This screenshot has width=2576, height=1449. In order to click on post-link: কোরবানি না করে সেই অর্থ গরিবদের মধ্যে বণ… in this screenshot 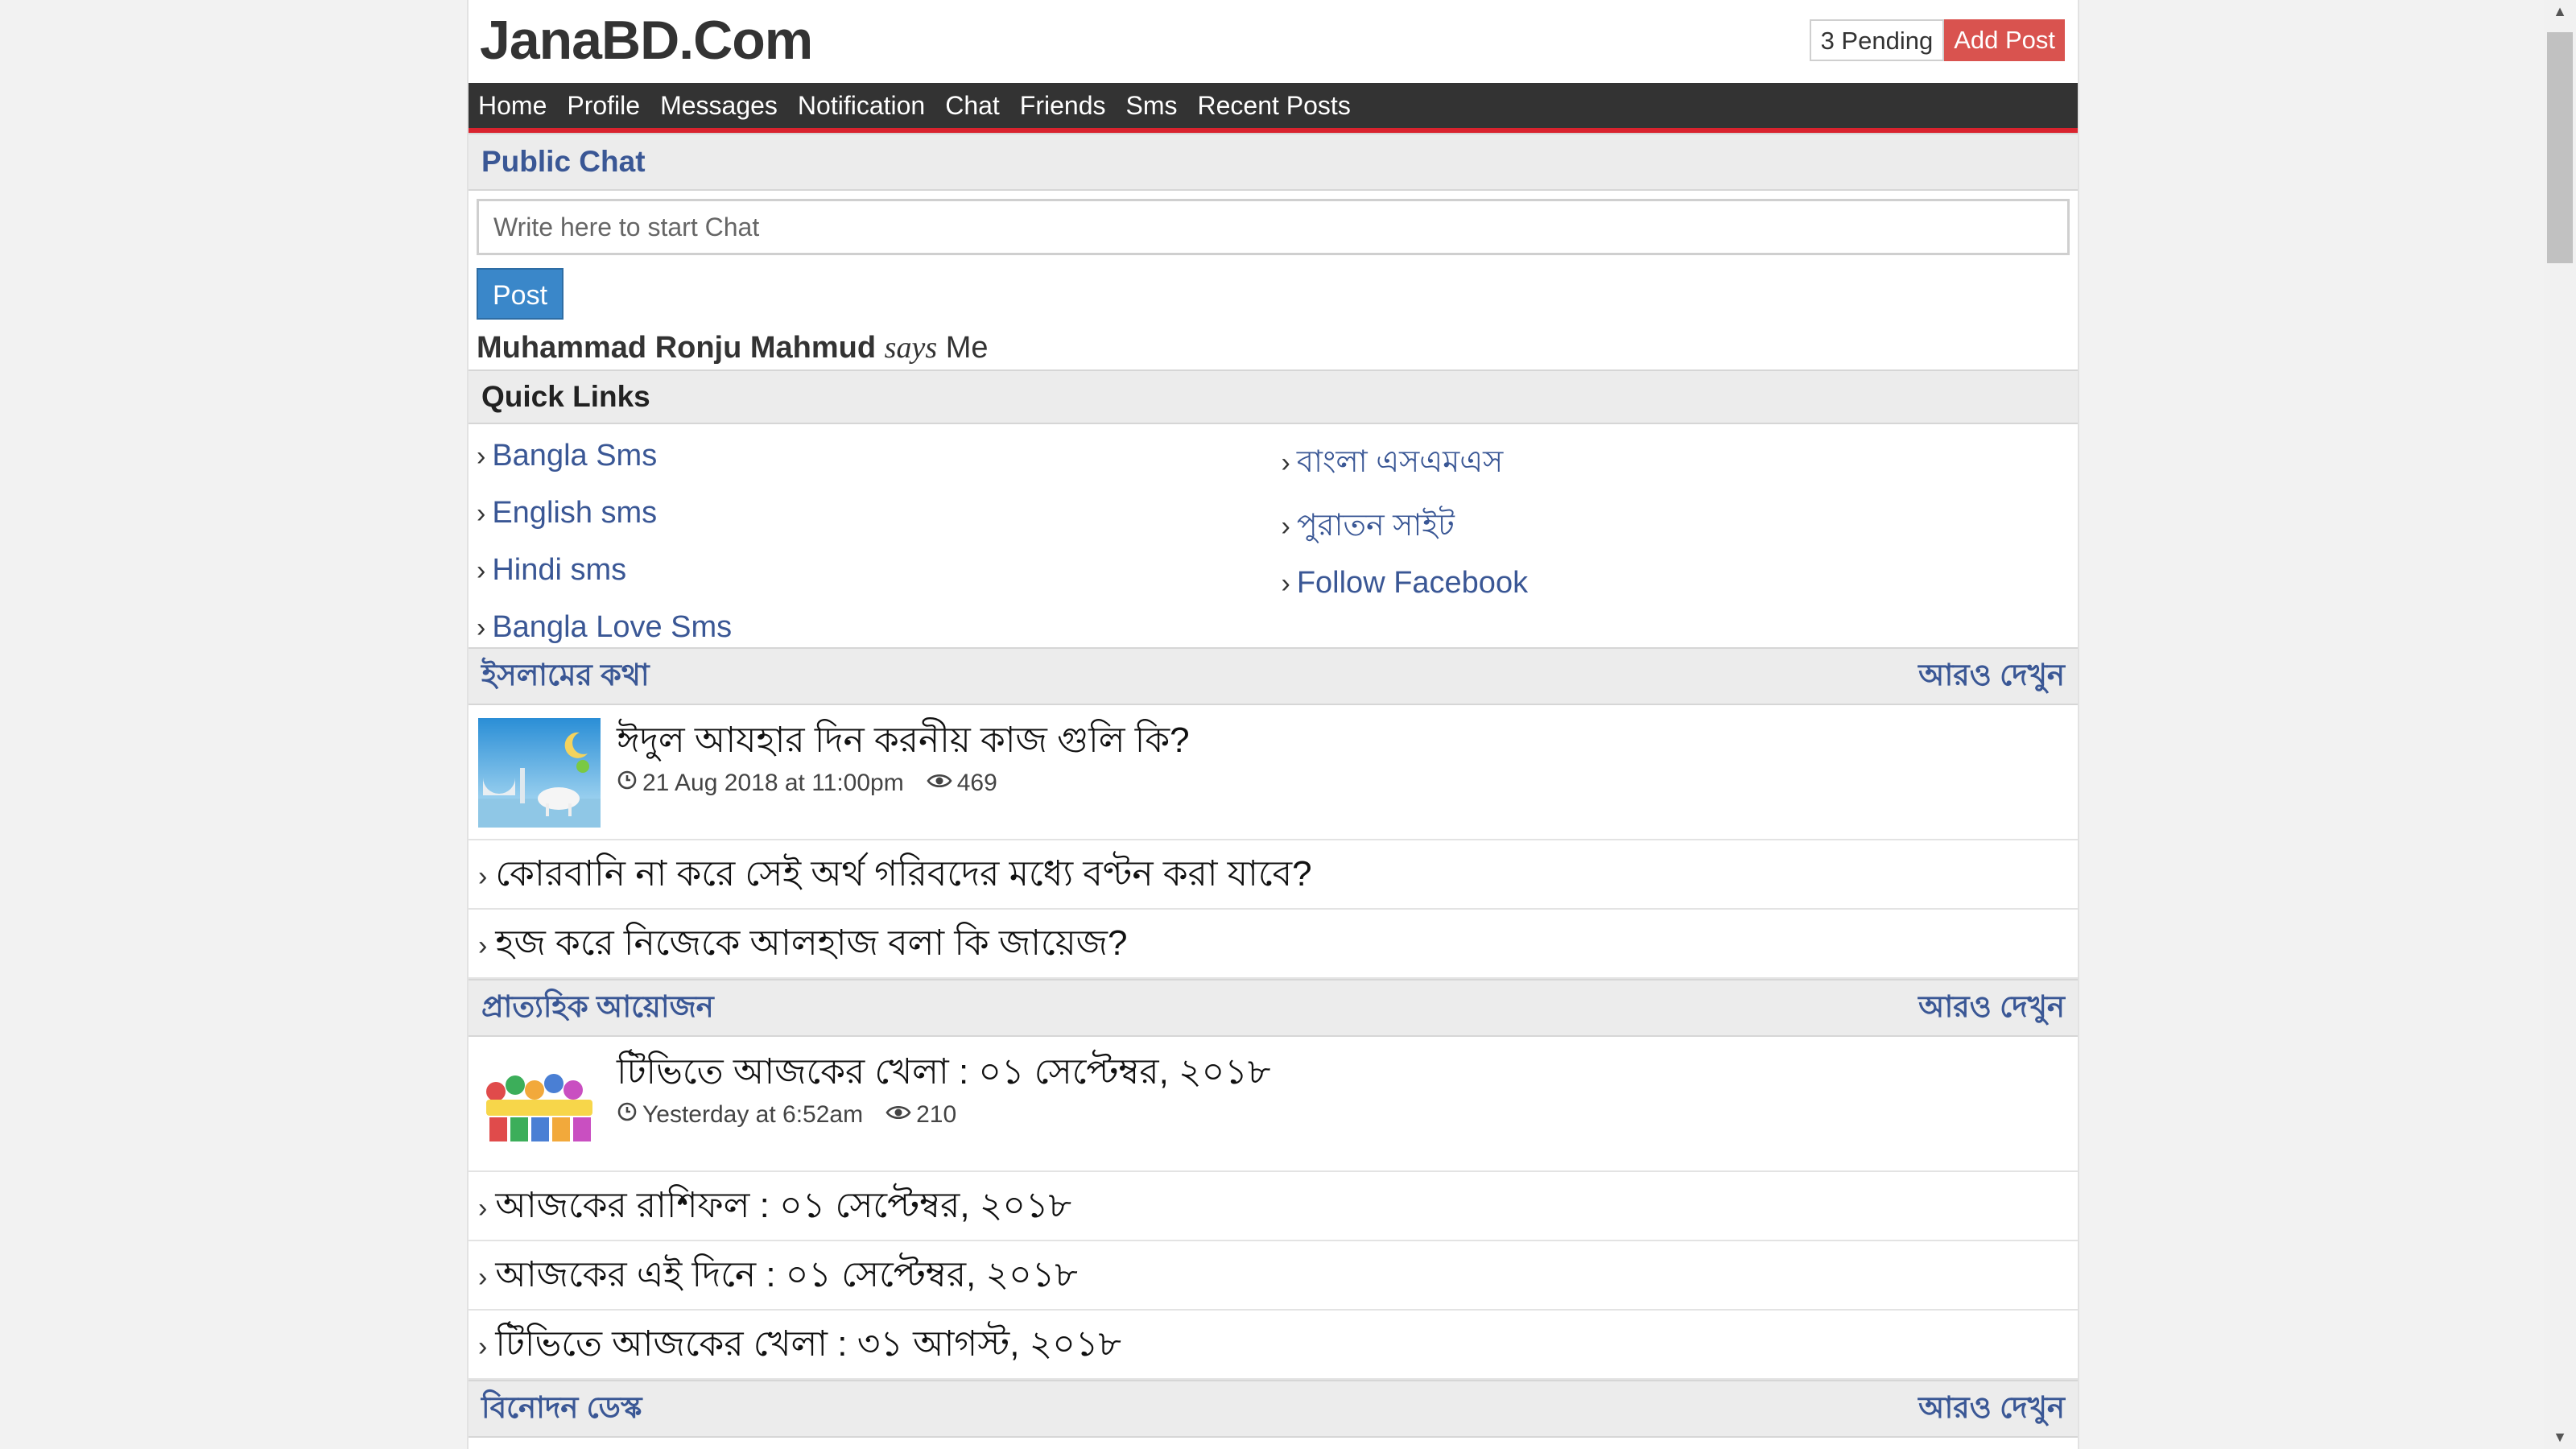, I will do `click(903, 874)`.